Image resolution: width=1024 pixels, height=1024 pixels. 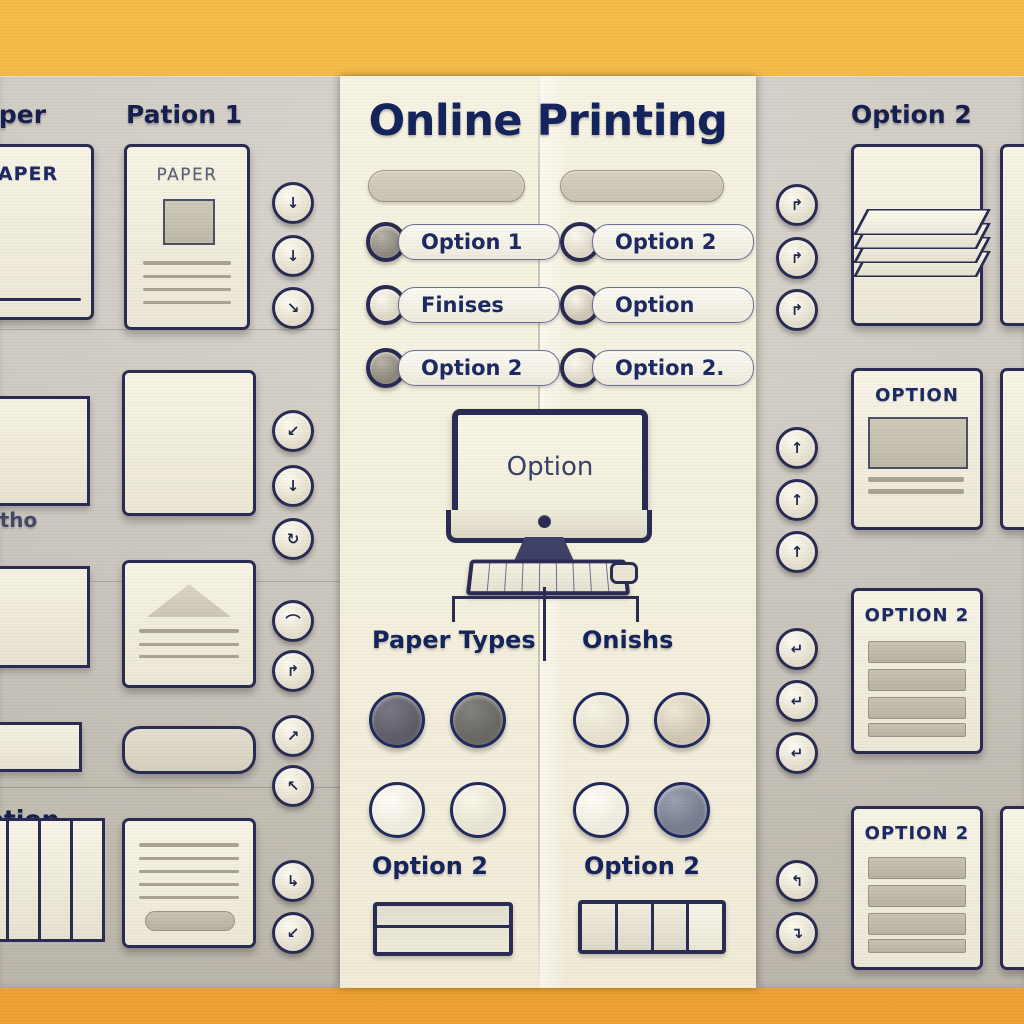 What do you see at coordinates (591, 597) in the screenshot?
I see `connector-right` at bounding box center [591, 597].